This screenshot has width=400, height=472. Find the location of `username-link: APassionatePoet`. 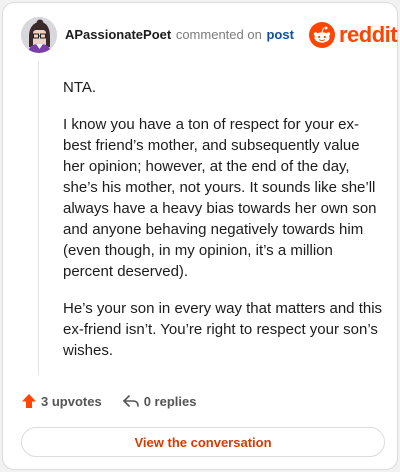

username-link: APassionatePoet is located at coordinates (118, 34).